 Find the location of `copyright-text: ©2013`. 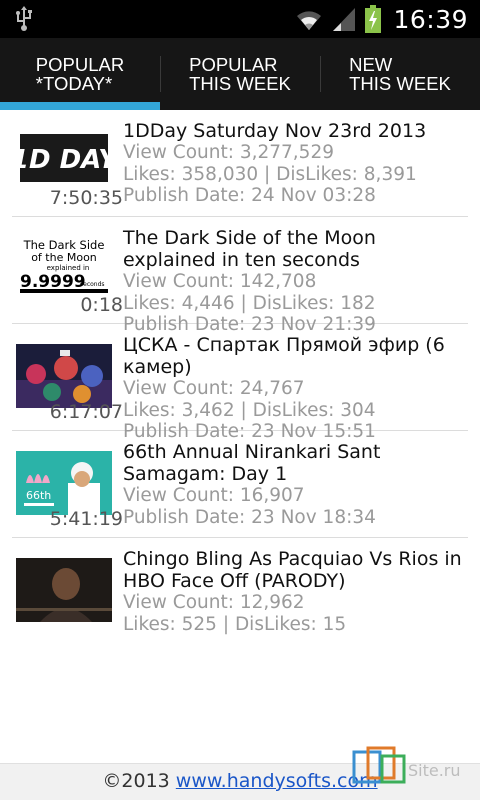

copyright-text: ©2013 is located at coordinates (139, 781).